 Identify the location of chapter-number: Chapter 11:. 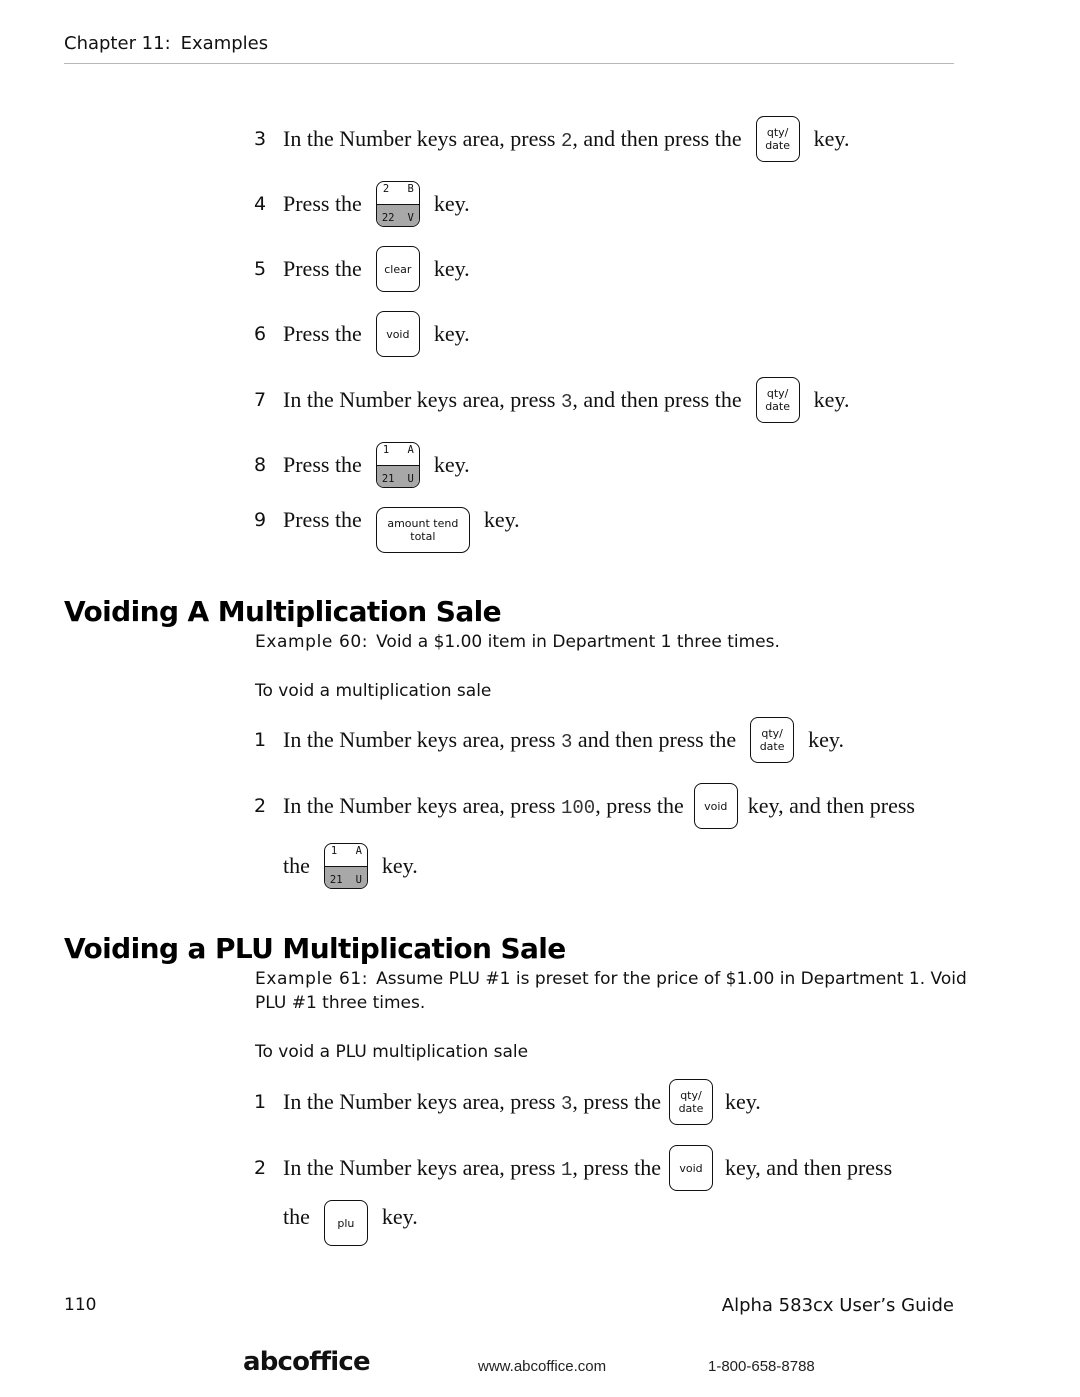
(117, 43).